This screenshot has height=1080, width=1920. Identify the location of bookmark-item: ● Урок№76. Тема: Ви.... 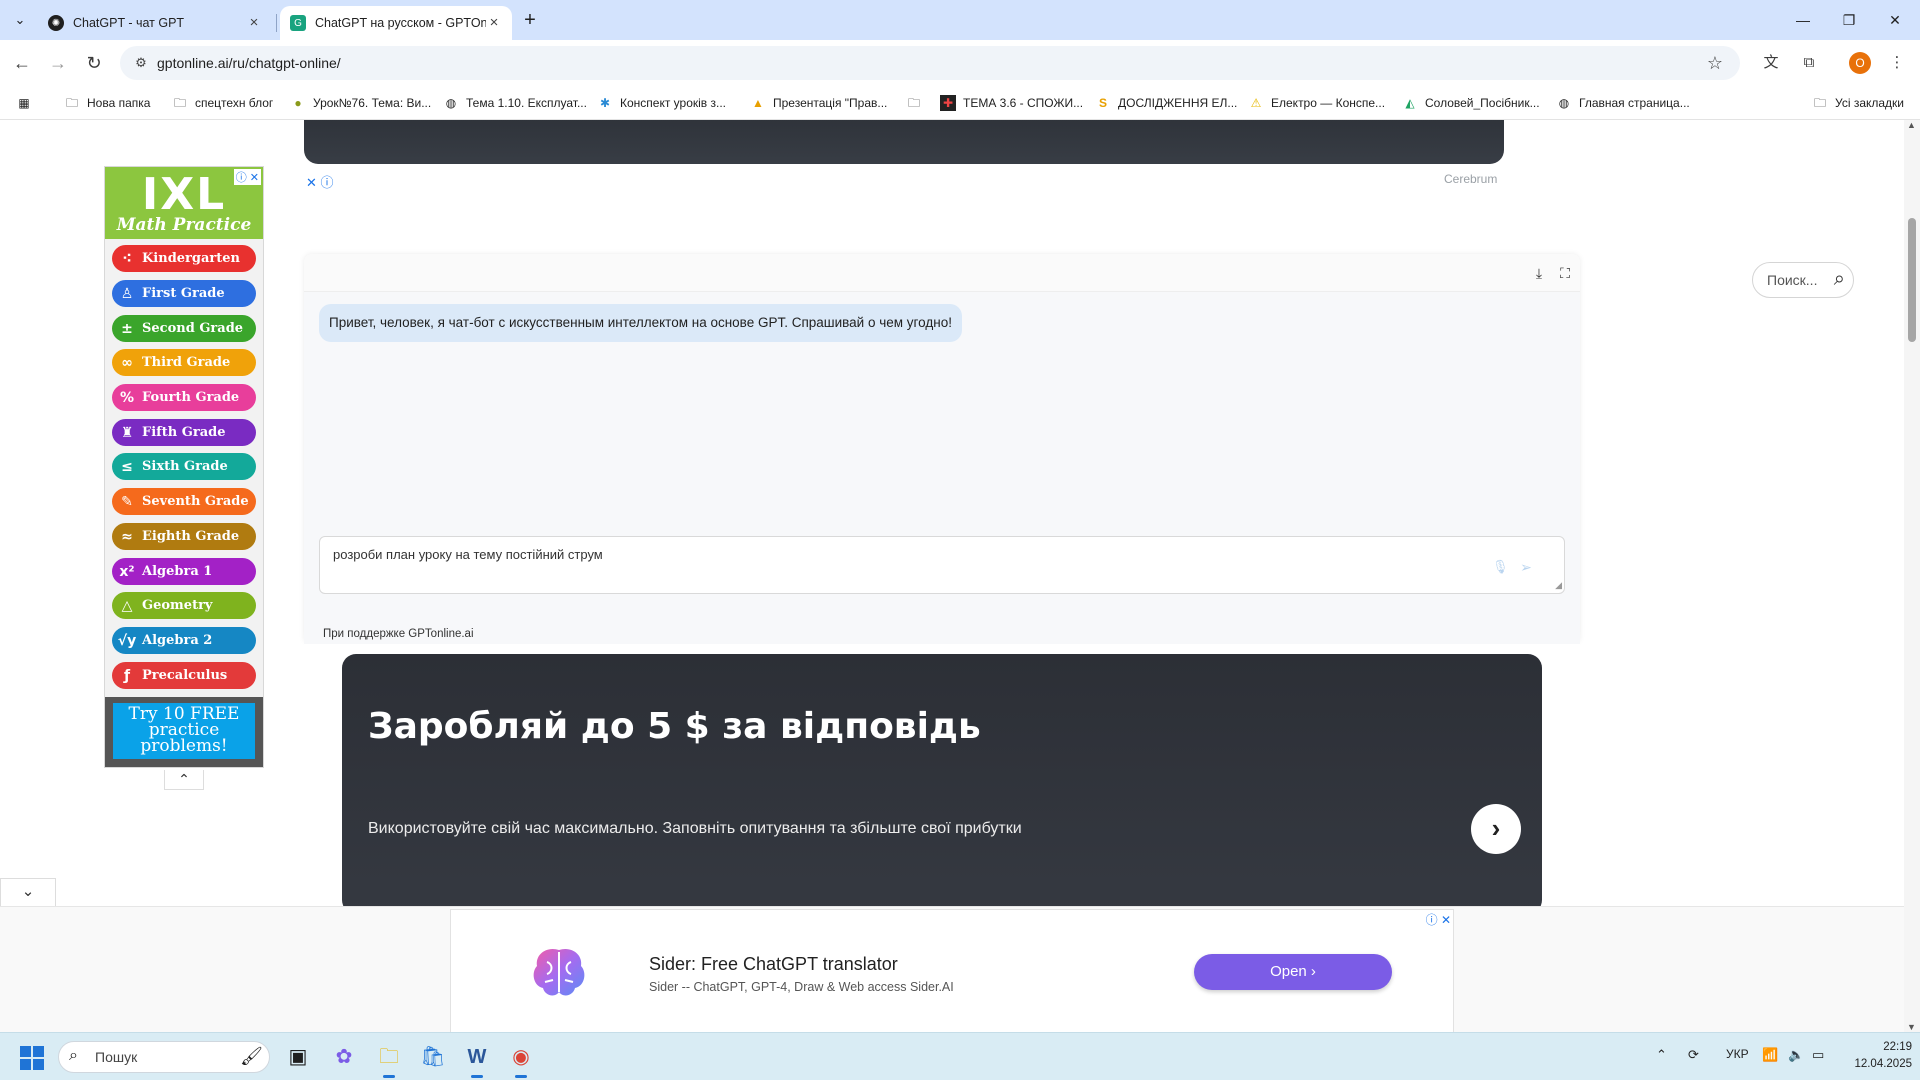
(360, 103).